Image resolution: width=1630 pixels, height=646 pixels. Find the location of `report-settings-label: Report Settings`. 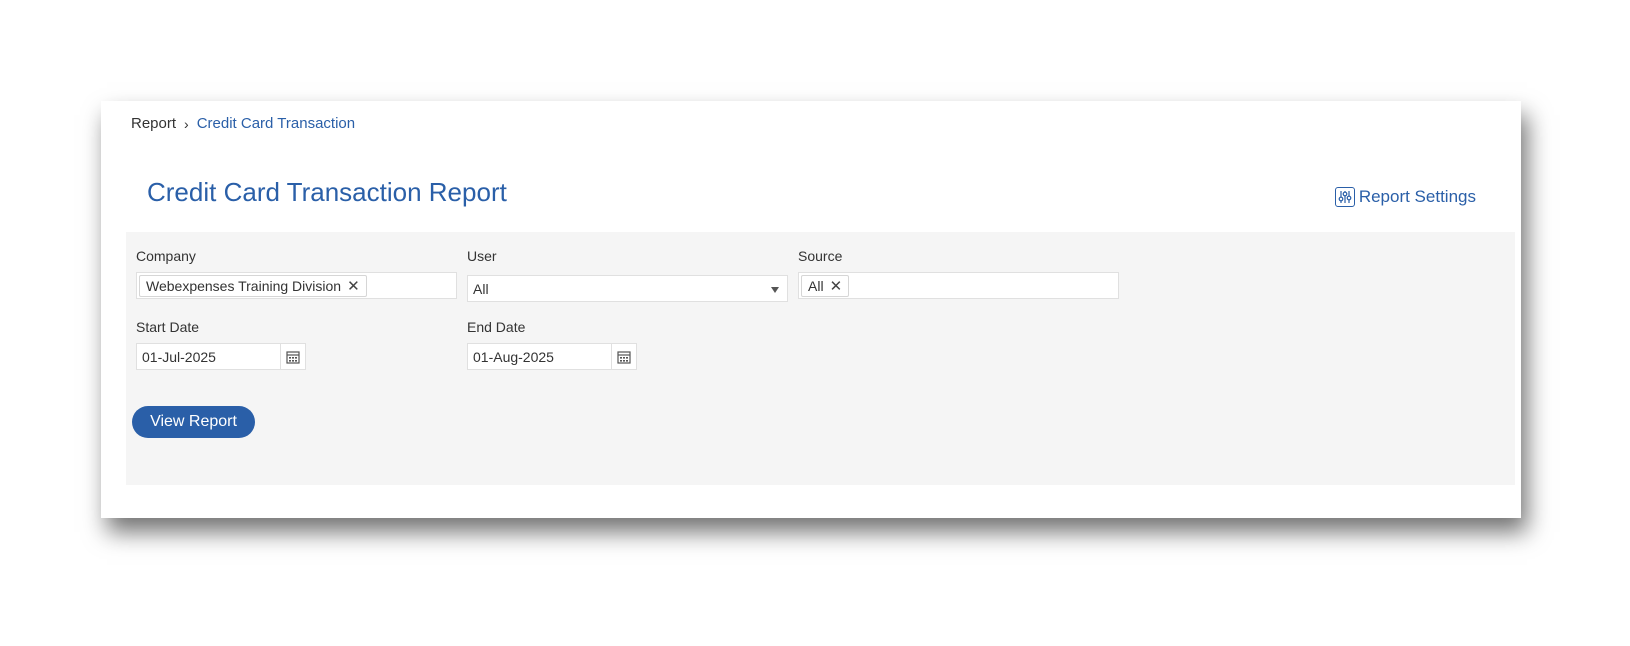

report-settings-label: Report Settings is located at coordinates (1417, 196).